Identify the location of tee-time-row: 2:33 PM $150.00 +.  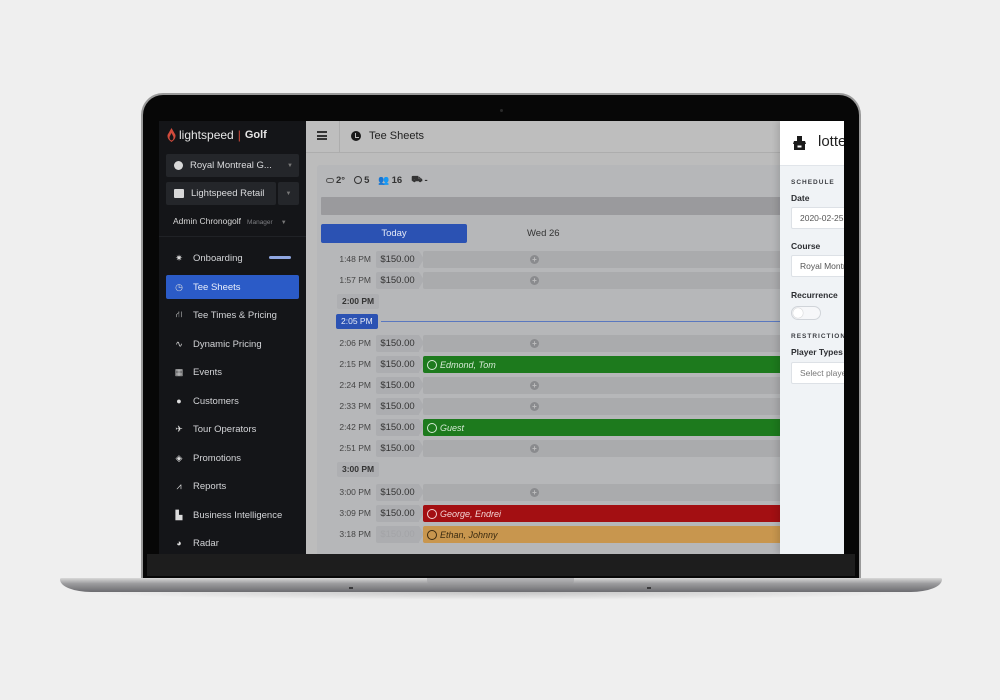
(580, 406).